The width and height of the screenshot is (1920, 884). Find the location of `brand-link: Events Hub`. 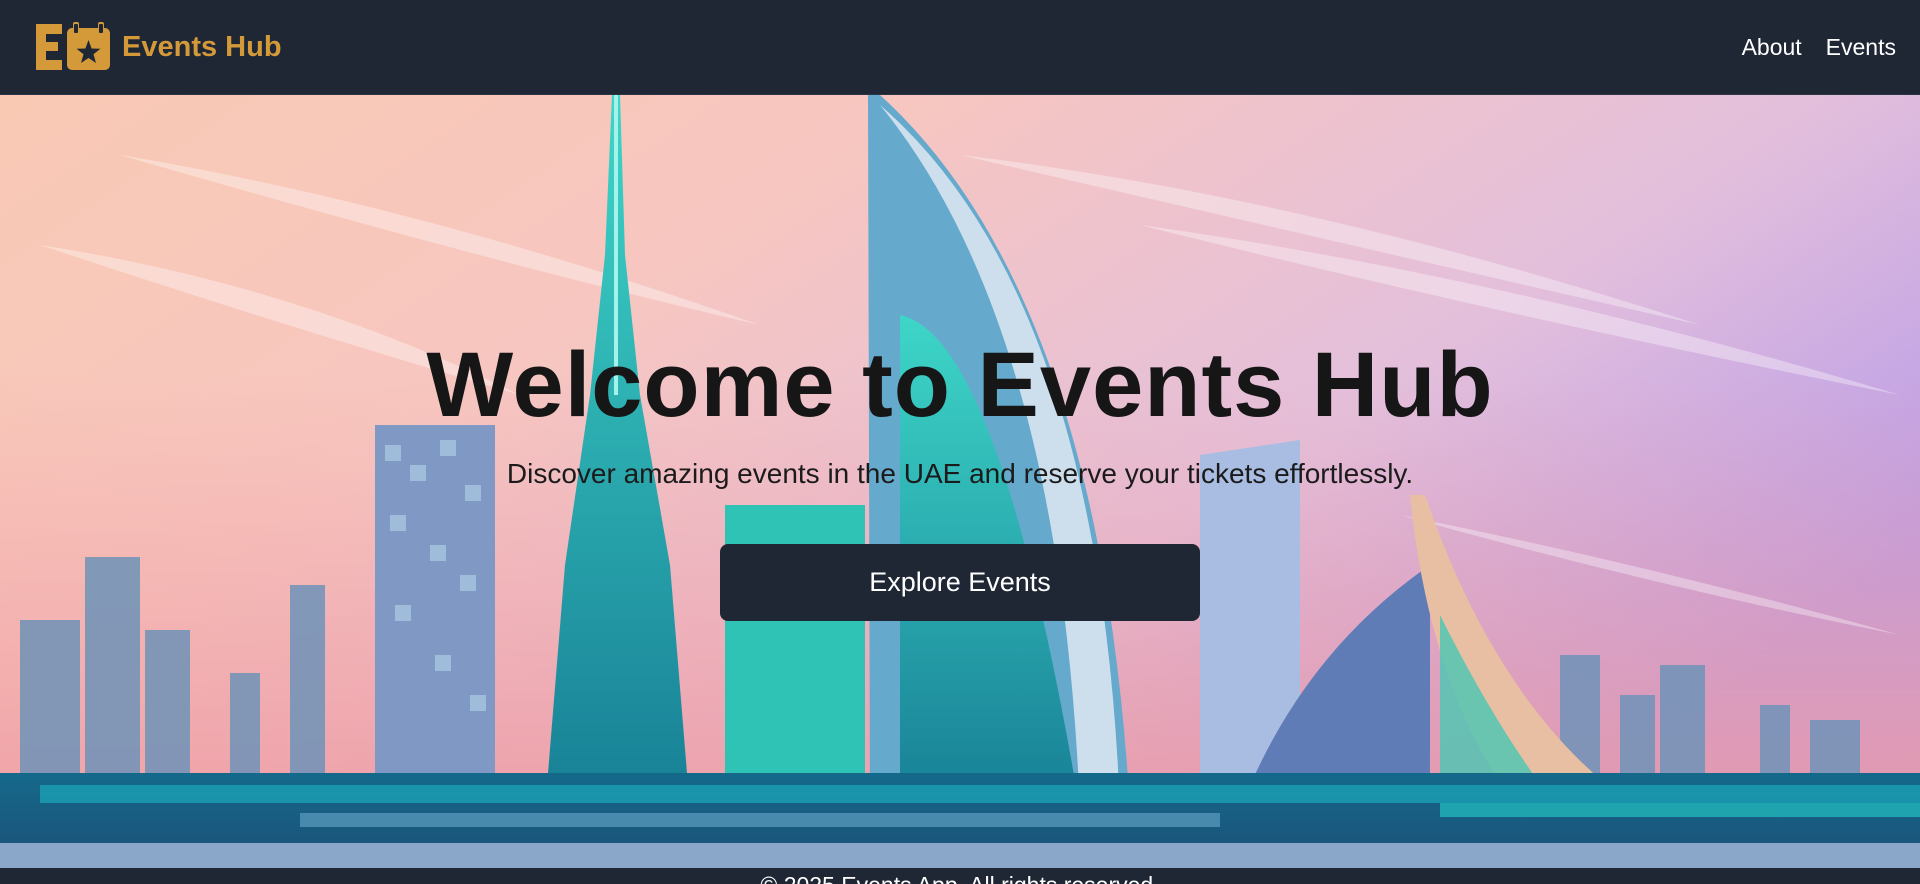

brand-link: Events Hub is located at coordinates (159, 47).